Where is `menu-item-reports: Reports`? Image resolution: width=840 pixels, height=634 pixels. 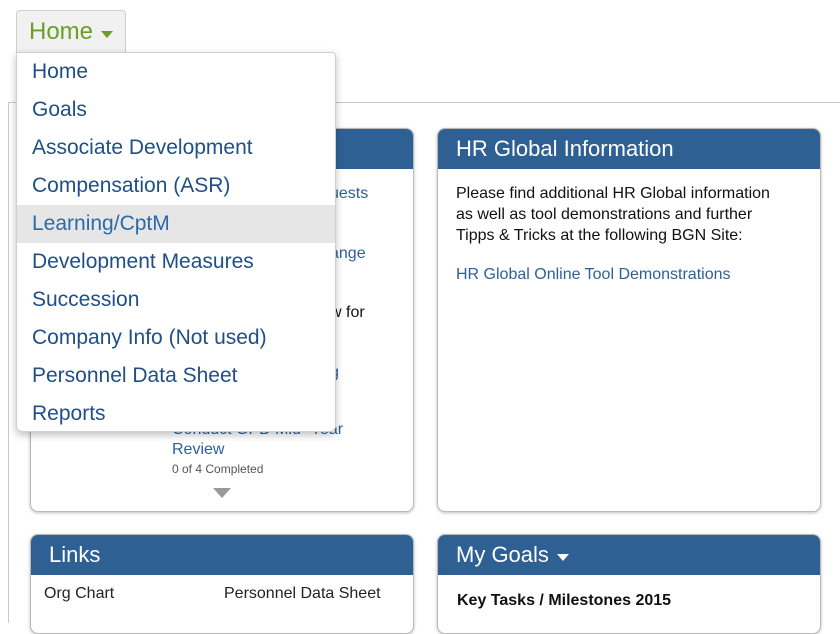 menu-item-reports: Reports is located at coordinates (176, 414).